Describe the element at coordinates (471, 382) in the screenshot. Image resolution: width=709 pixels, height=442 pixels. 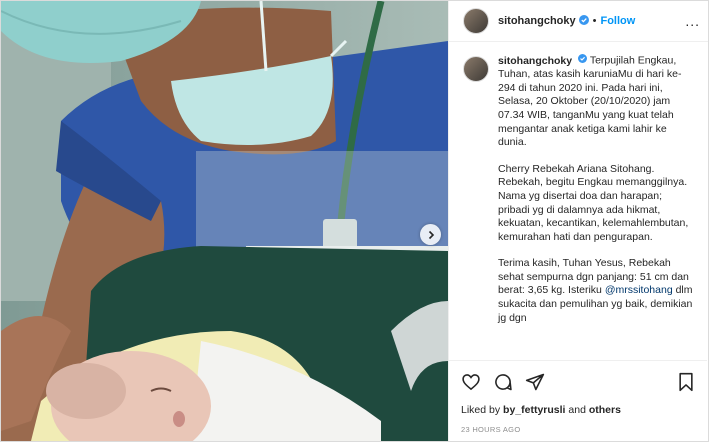
I see `heart-icon` at that location.